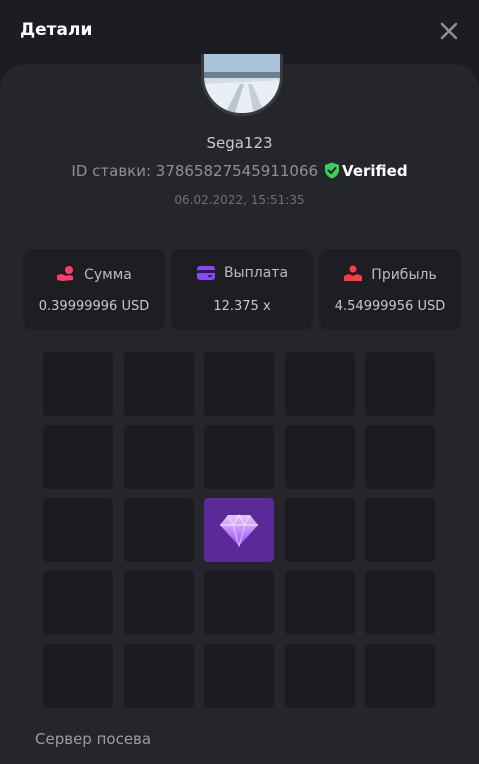 The height and width of the screenshot is (764, 479). What do you see at coordinates (242, 306) in the screenshot?
I see `stat-value: 12.375 x` at bounding box center [242, 306].